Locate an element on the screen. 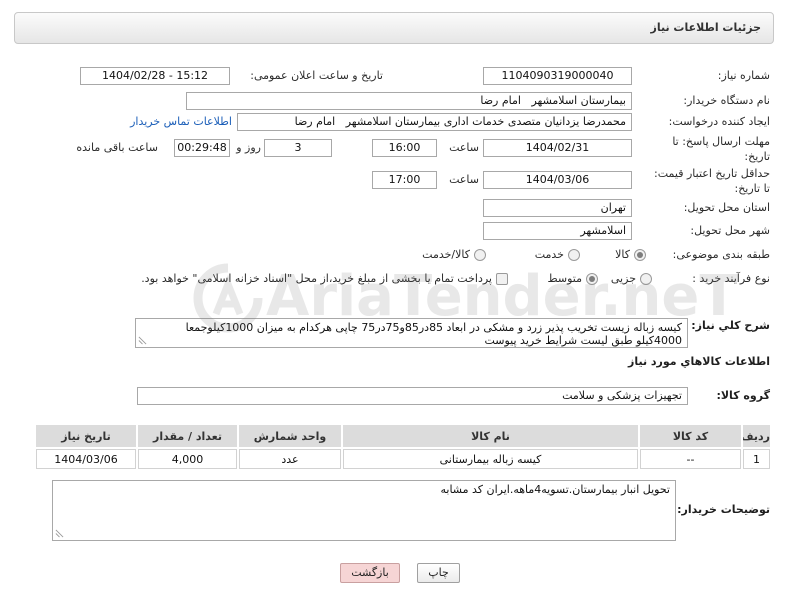 This screenshot has width=788, height=598. column-header-goods-code: کد کالا is located at coordinates (690, 436).